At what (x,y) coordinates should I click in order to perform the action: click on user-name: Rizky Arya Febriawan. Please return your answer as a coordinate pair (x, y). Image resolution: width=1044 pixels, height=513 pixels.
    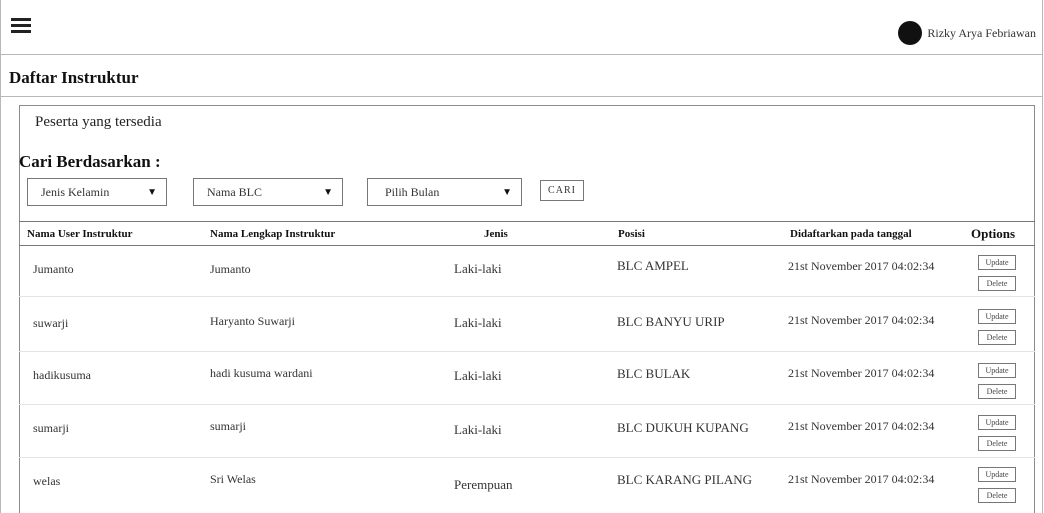
    Looking at the image, I should click on (981, 33).